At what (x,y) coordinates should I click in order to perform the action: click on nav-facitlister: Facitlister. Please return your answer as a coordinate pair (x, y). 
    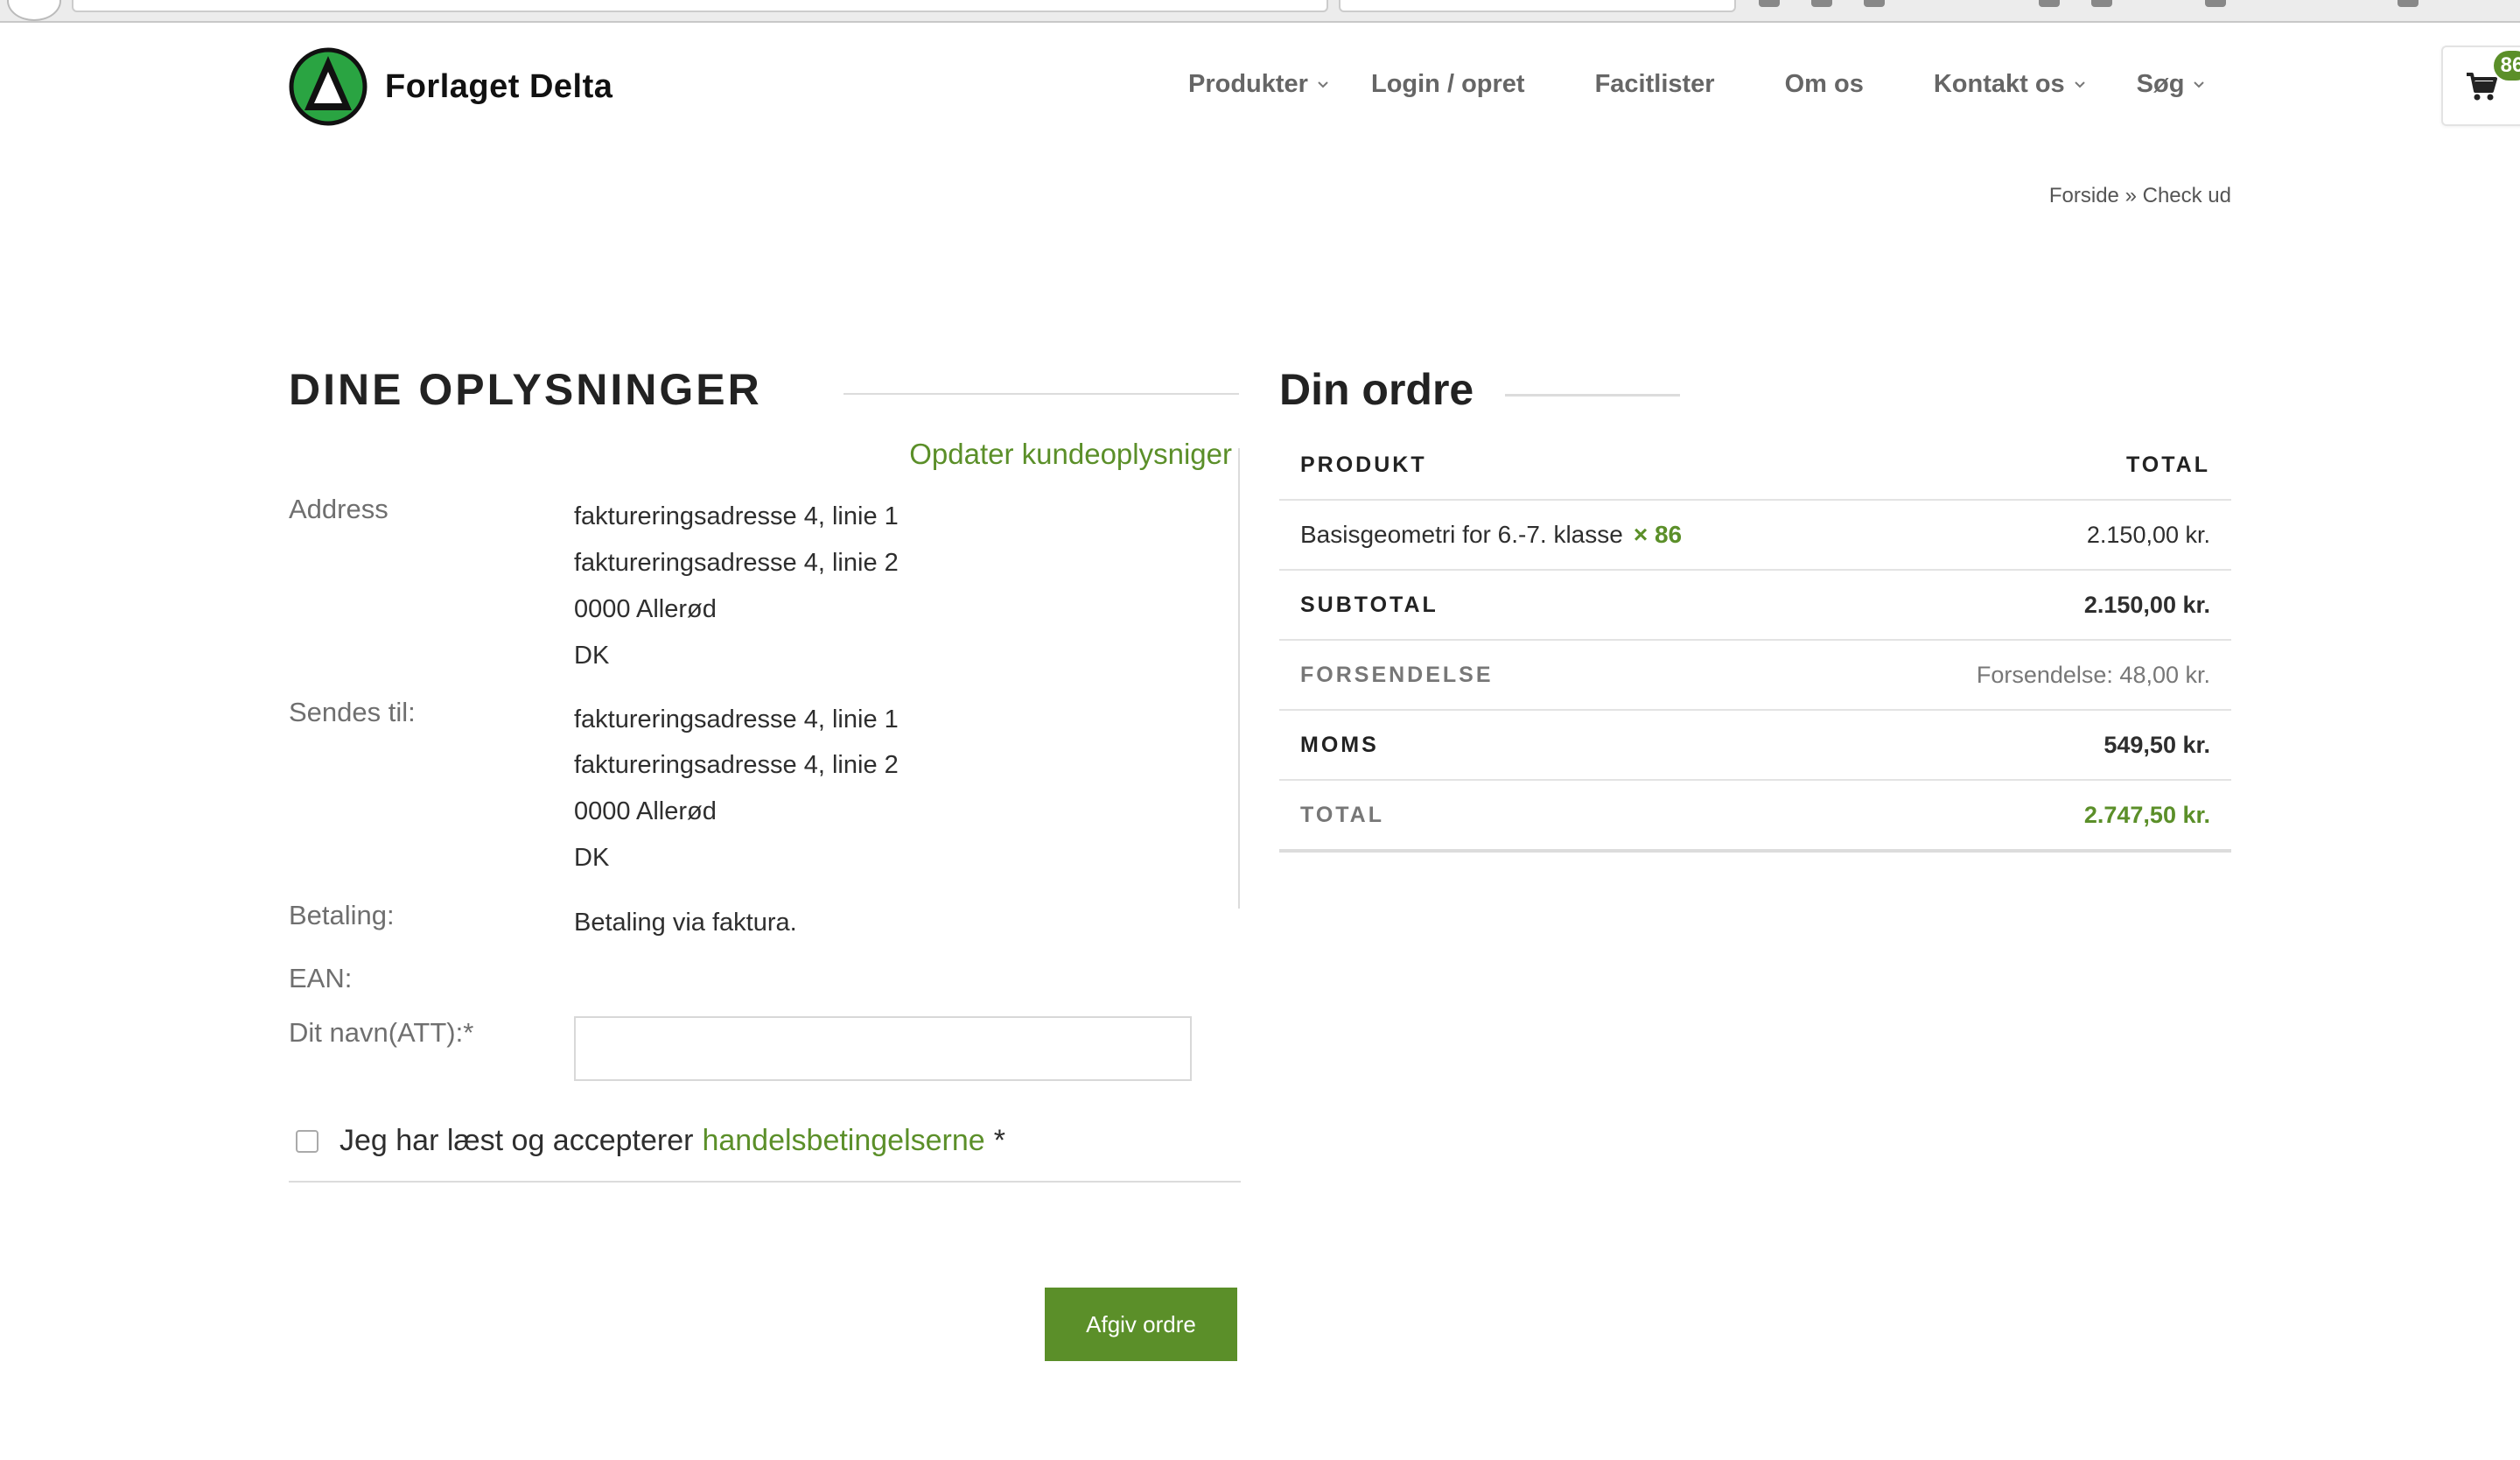
    Looking at the image, I should click on (1655, 85).